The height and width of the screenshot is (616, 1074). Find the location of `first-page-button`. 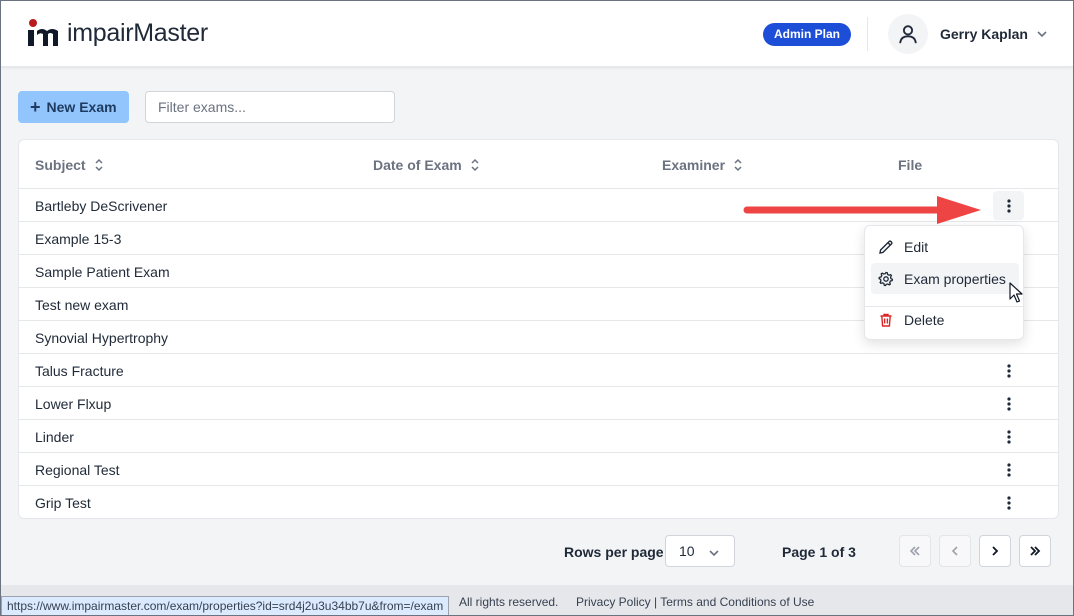

first-page-button is located at coordinates (915, 551).